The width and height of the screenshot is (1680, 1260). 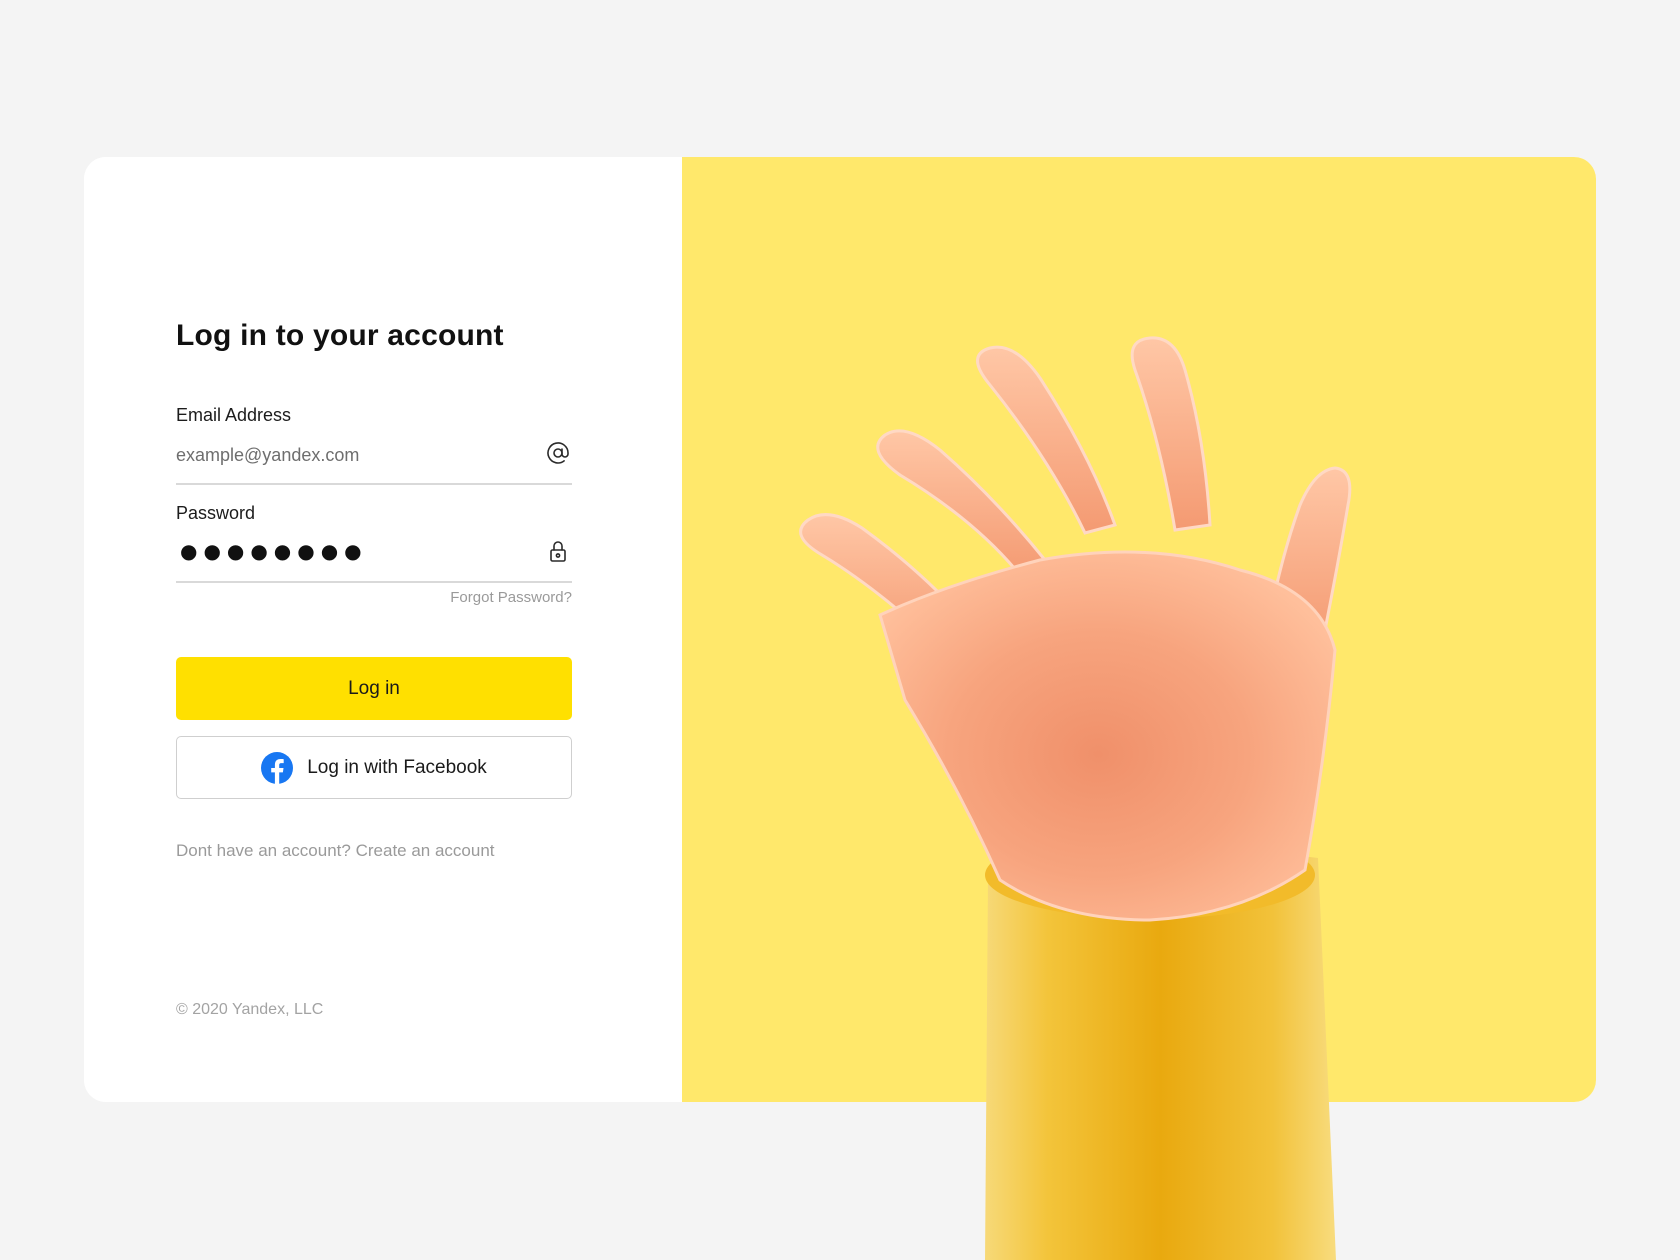 I want to click on password-label: Password, so click(x=216, y=513).